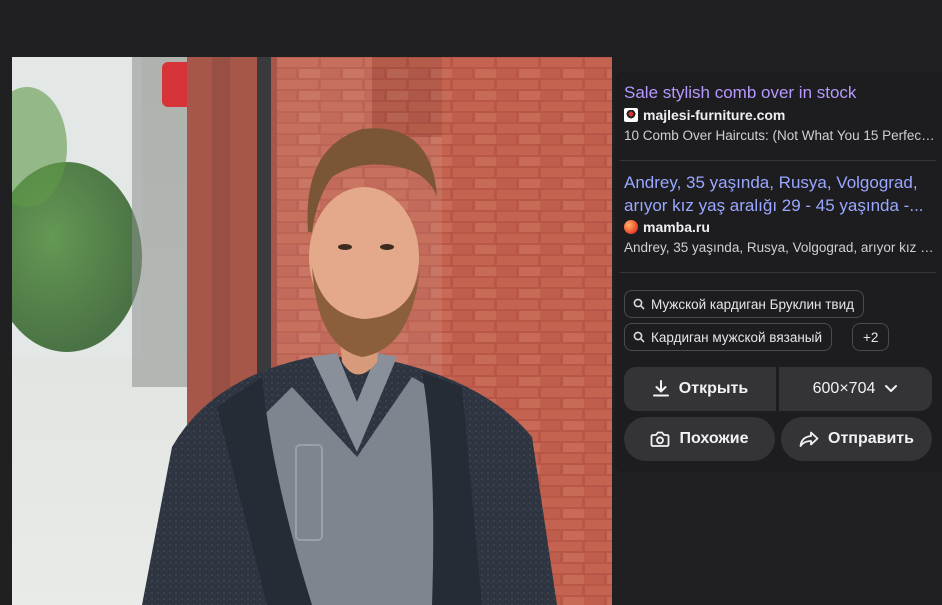  What do you see at coordinates (631, 115) in the screenshot?
I see `site-favicon-icon` at bounding box center [631, 115].